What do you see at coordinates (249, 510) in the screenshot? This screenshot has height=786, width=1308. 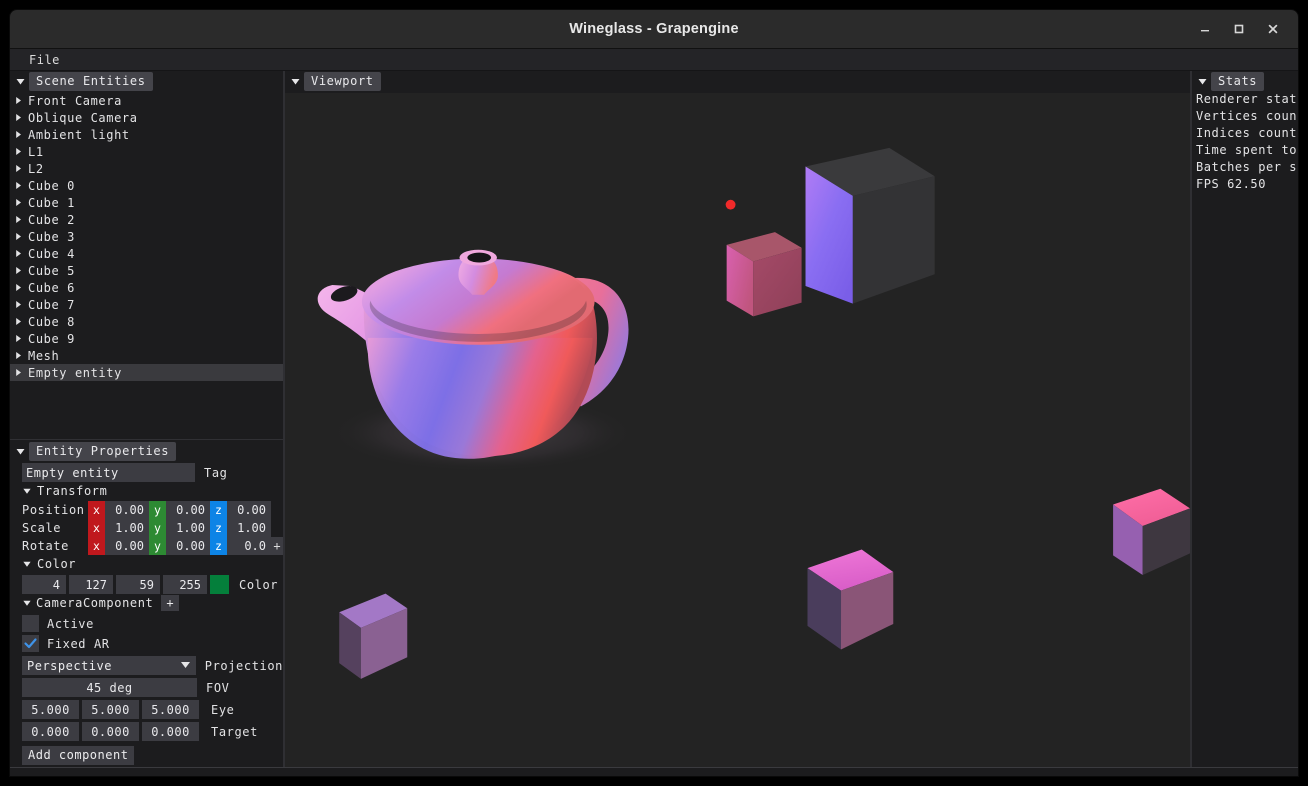 I see `position-z-input: 0.00` at bounding box center [249, 510].